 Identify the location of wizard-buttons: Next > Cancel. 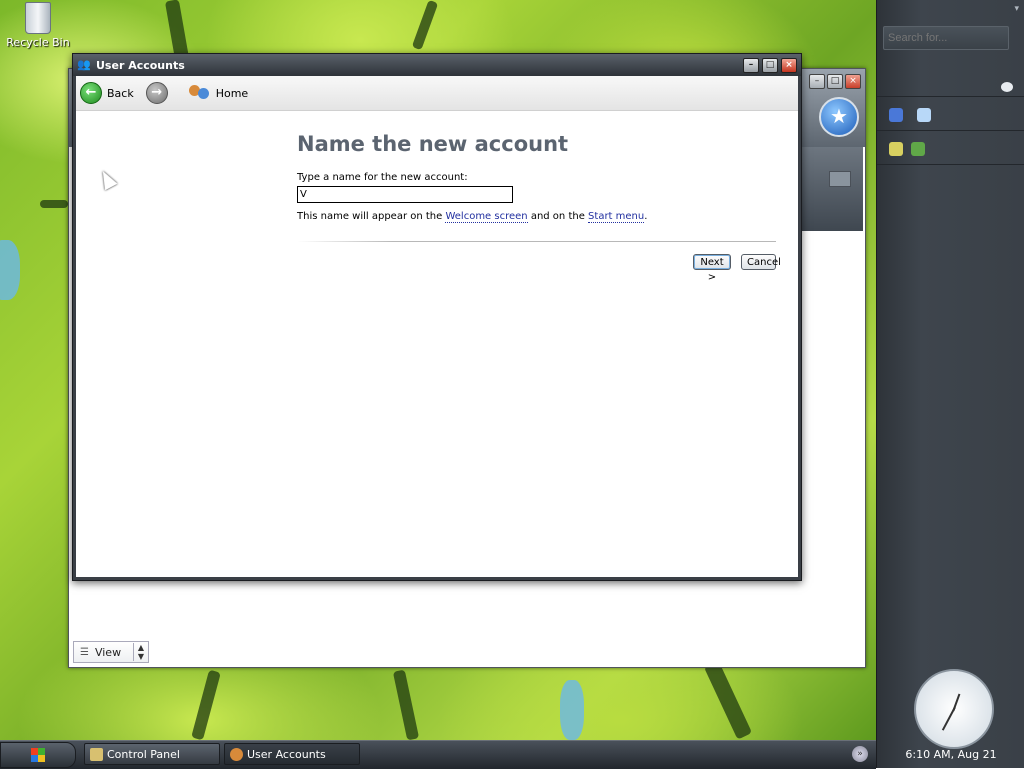
(539, 268).